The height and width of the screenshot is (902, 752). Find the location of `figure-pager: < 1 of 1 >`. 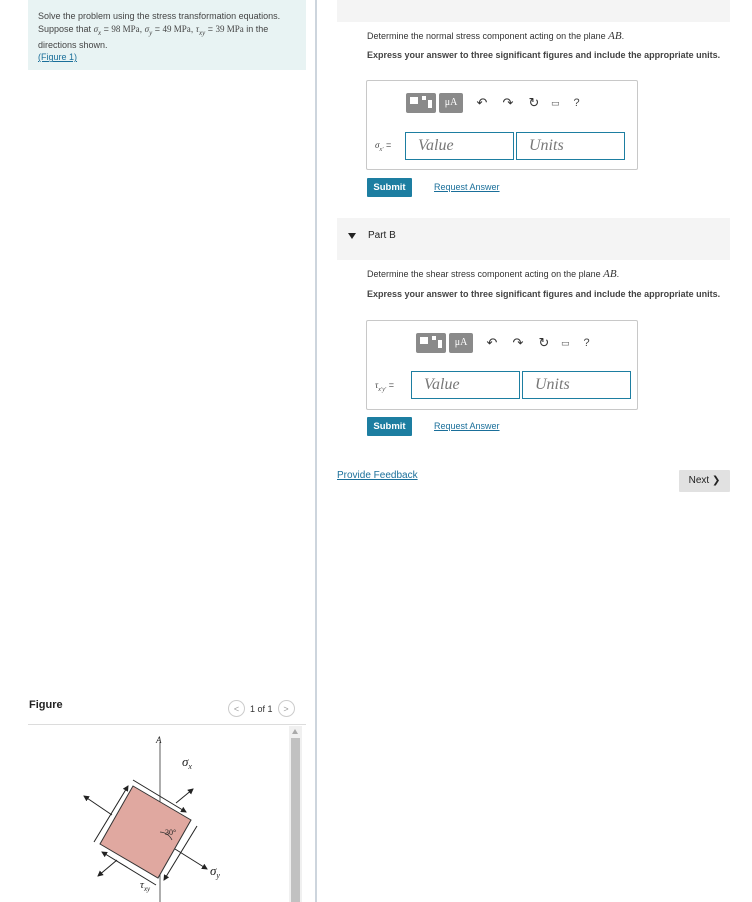

figure-pager: < 1 of 1 > is located at coordinates (261, 708).